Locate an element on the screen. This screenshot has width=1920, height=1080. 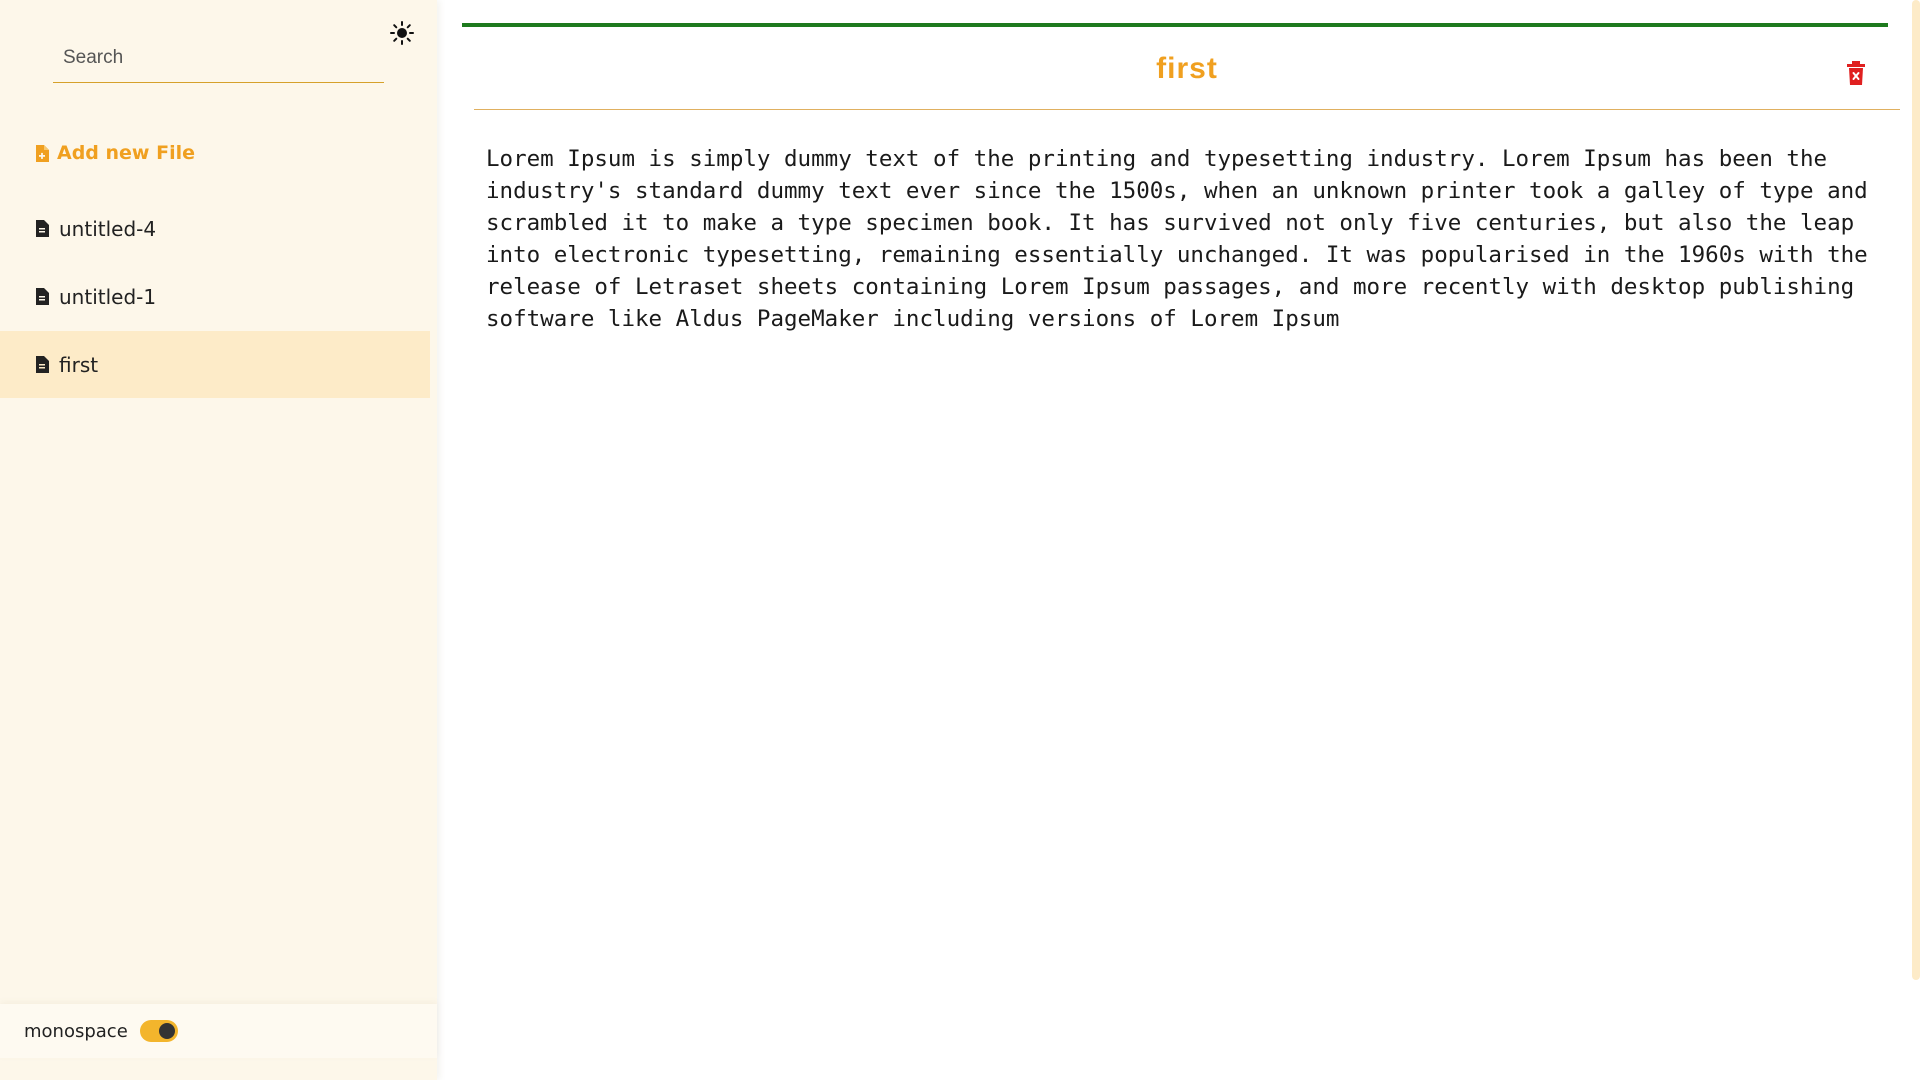
file-item-first: first is located at coordinates (215, 364).